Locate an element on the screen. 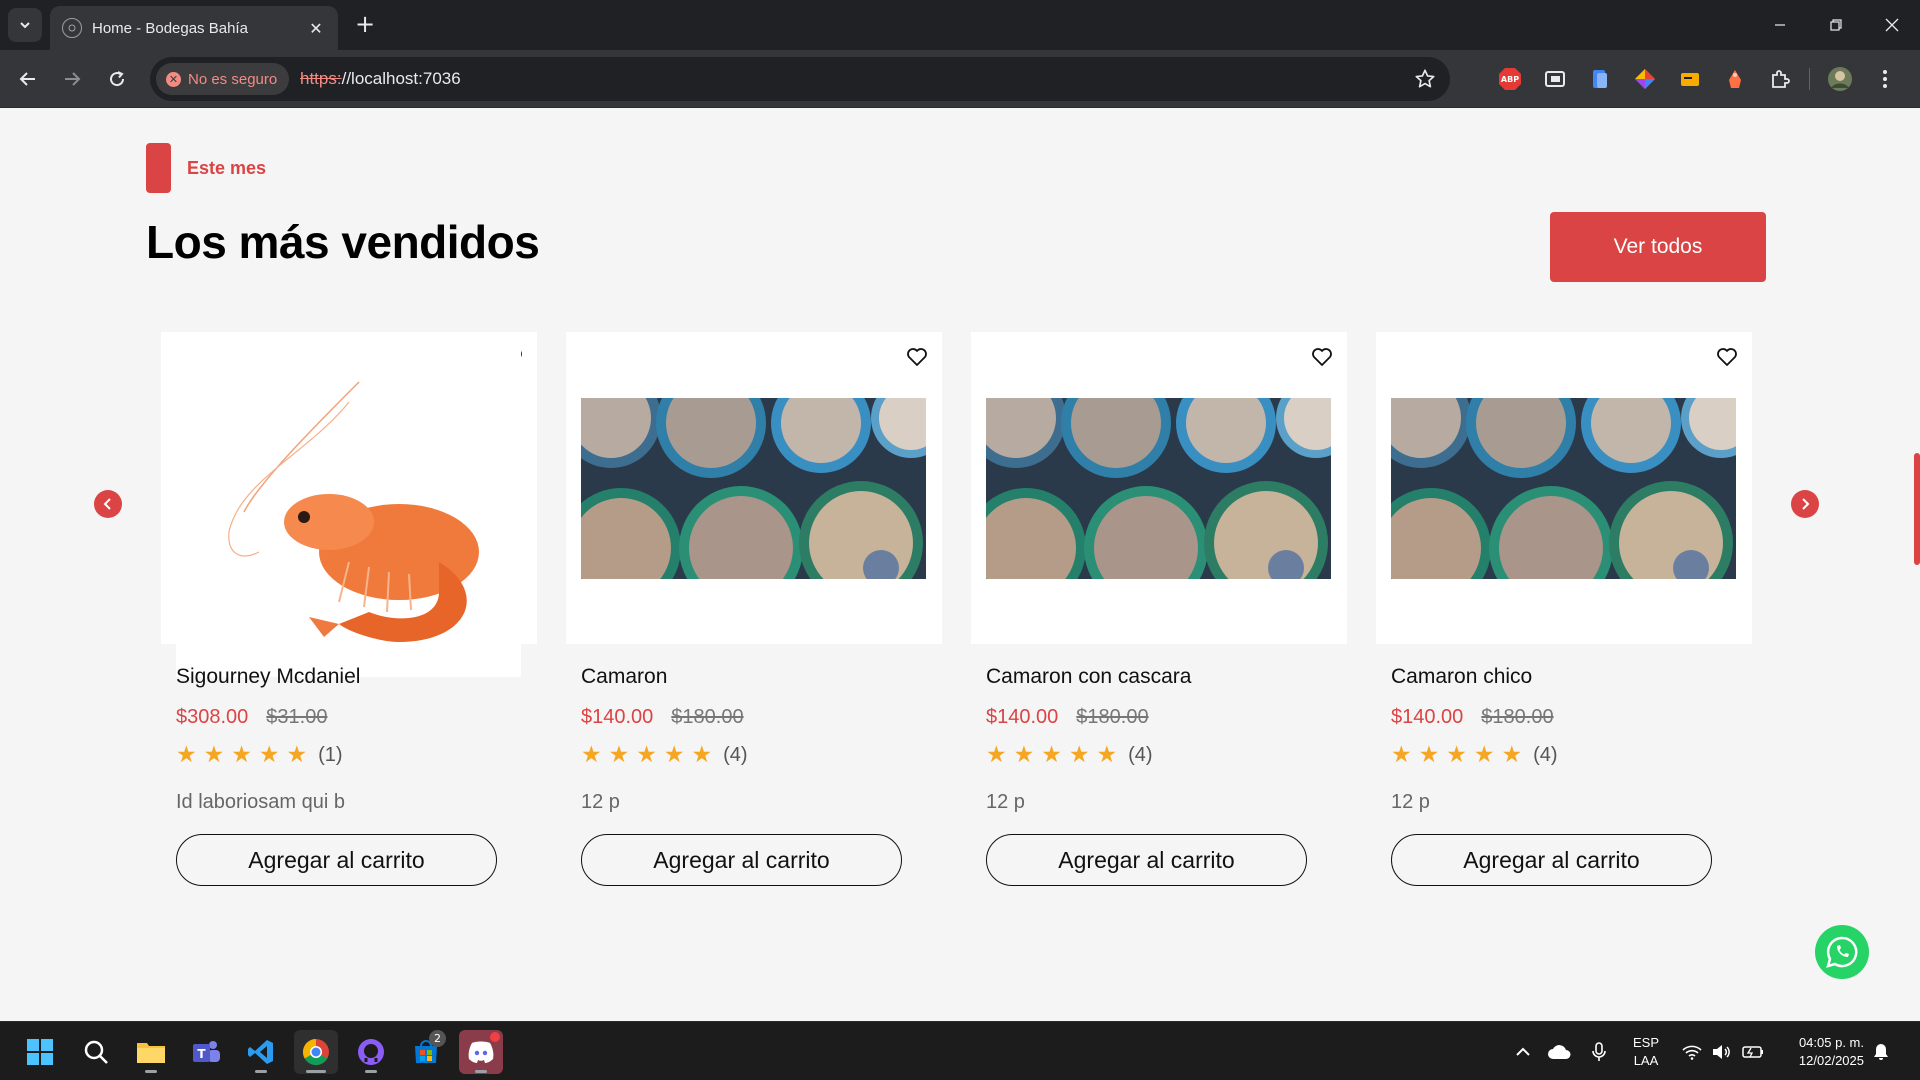 The height and width of the screenshot is (1080, 1920). onedrive-button is located at coordinates (1559, 1052).